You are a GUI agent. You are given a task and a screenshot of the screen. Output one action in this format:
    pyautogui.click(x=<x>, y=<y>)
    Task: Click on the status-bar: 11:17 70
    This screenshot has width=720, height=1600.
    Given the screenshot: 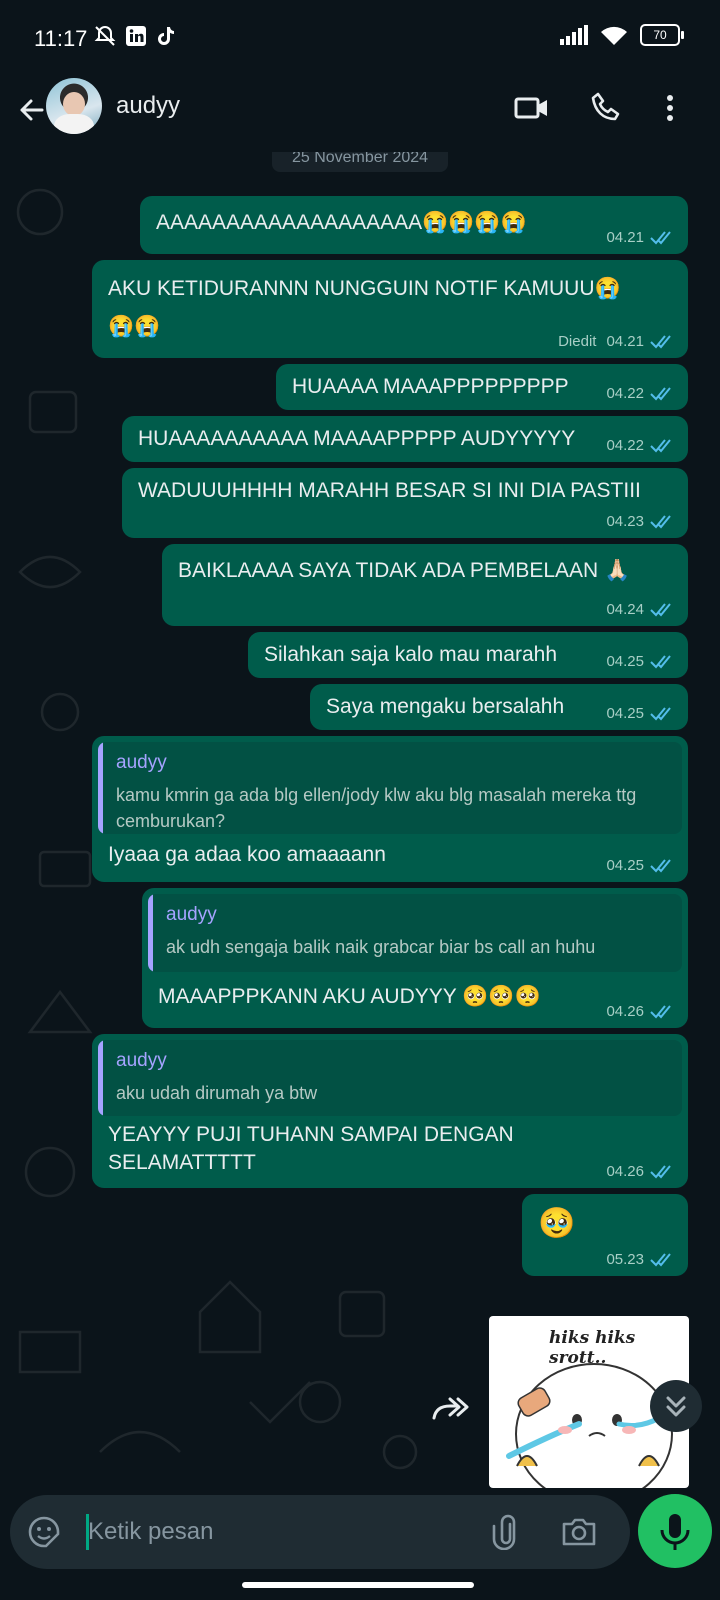 What is the action you would take?
    pyautogui.click(x=360, y=36)
    